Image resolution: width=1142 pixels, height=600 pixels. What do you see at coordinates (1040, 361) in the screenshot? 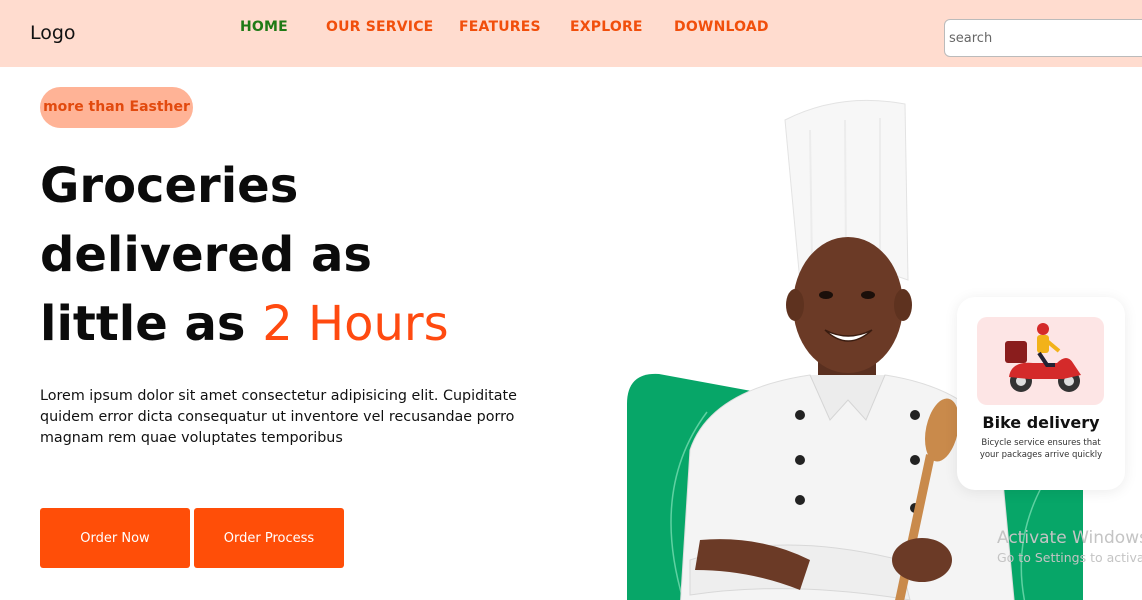
I see `scooter-delivery-icon` at bounding box center [1040, 361].